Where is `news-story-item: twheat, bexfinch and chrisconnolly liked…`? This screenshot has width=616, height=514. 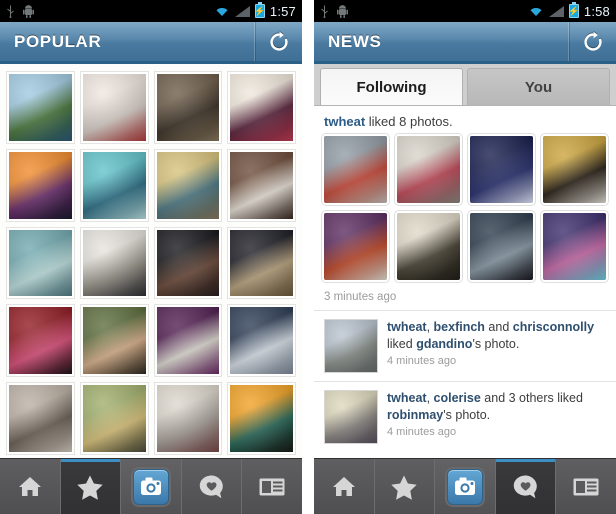
news-story-item: twheat, bexfinch and chrisconnolly liked… is located at coordinates (465, 345).